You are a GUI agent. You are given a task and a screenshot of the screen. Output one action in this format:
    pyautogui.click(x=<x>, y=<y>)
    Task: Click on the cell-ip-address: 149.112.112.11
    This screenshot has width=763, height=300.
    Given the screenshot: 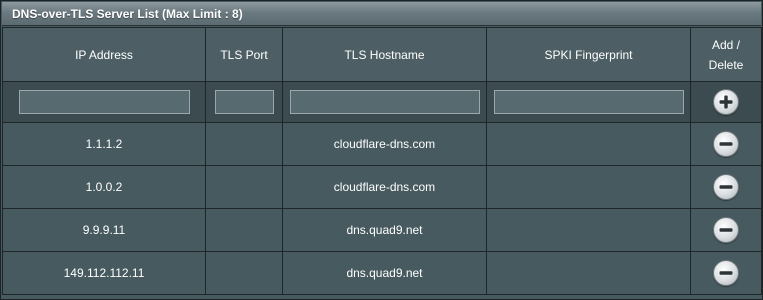 What is the action you would take?
    pyautogui.click(x=104, y=273)
    